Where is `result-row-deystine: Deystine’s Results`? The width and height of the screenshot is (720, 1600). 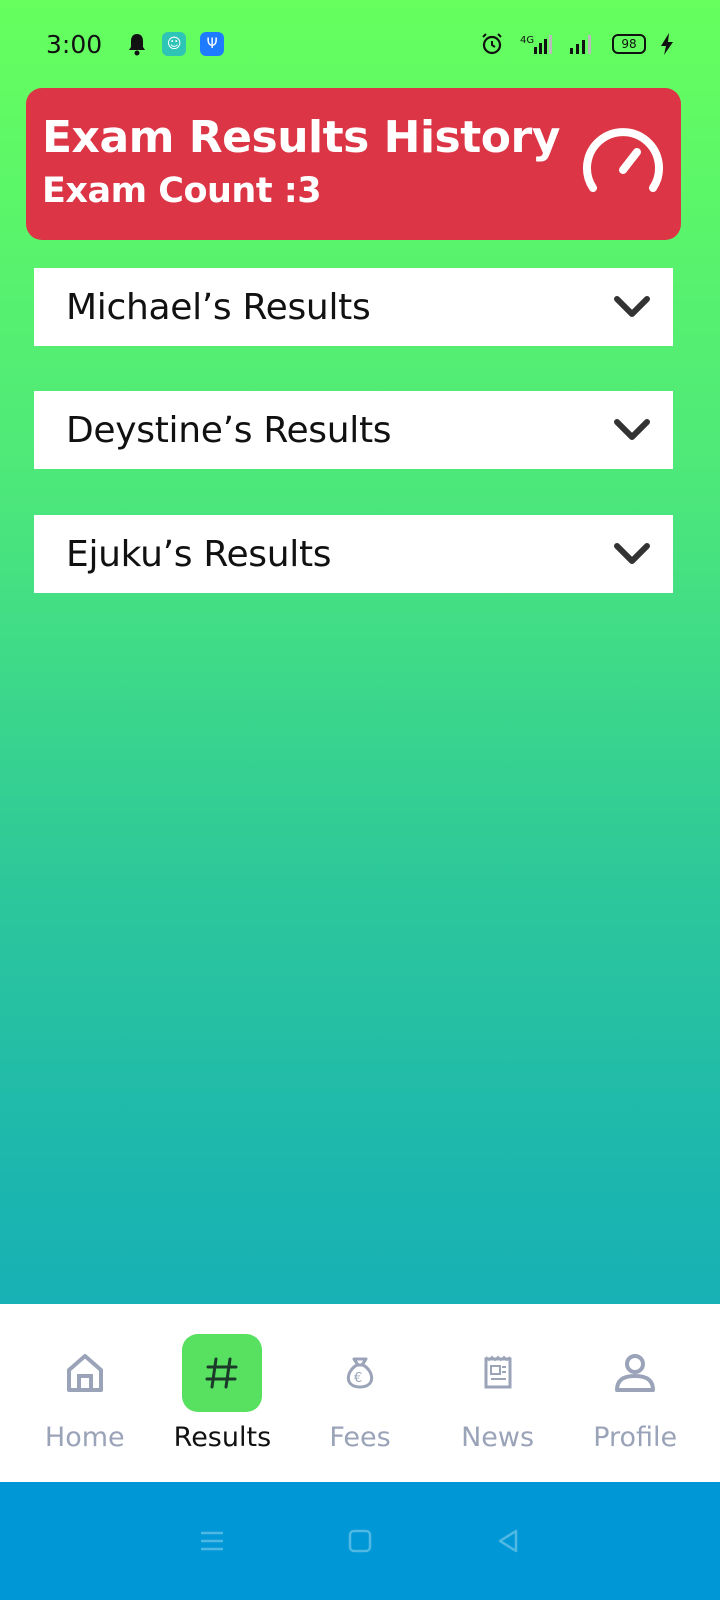 result-row-deystine: Deystine’s Results is located at coordinates (353, 430).